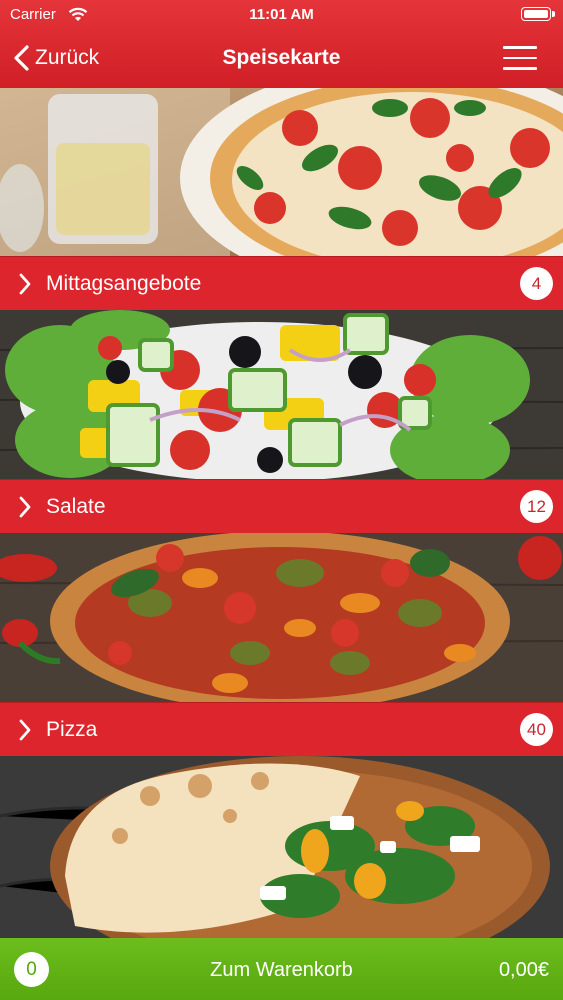  Describe the element at coordinates (536, 283) in the screenshot. I see `category-count-badge: 4` at that location.